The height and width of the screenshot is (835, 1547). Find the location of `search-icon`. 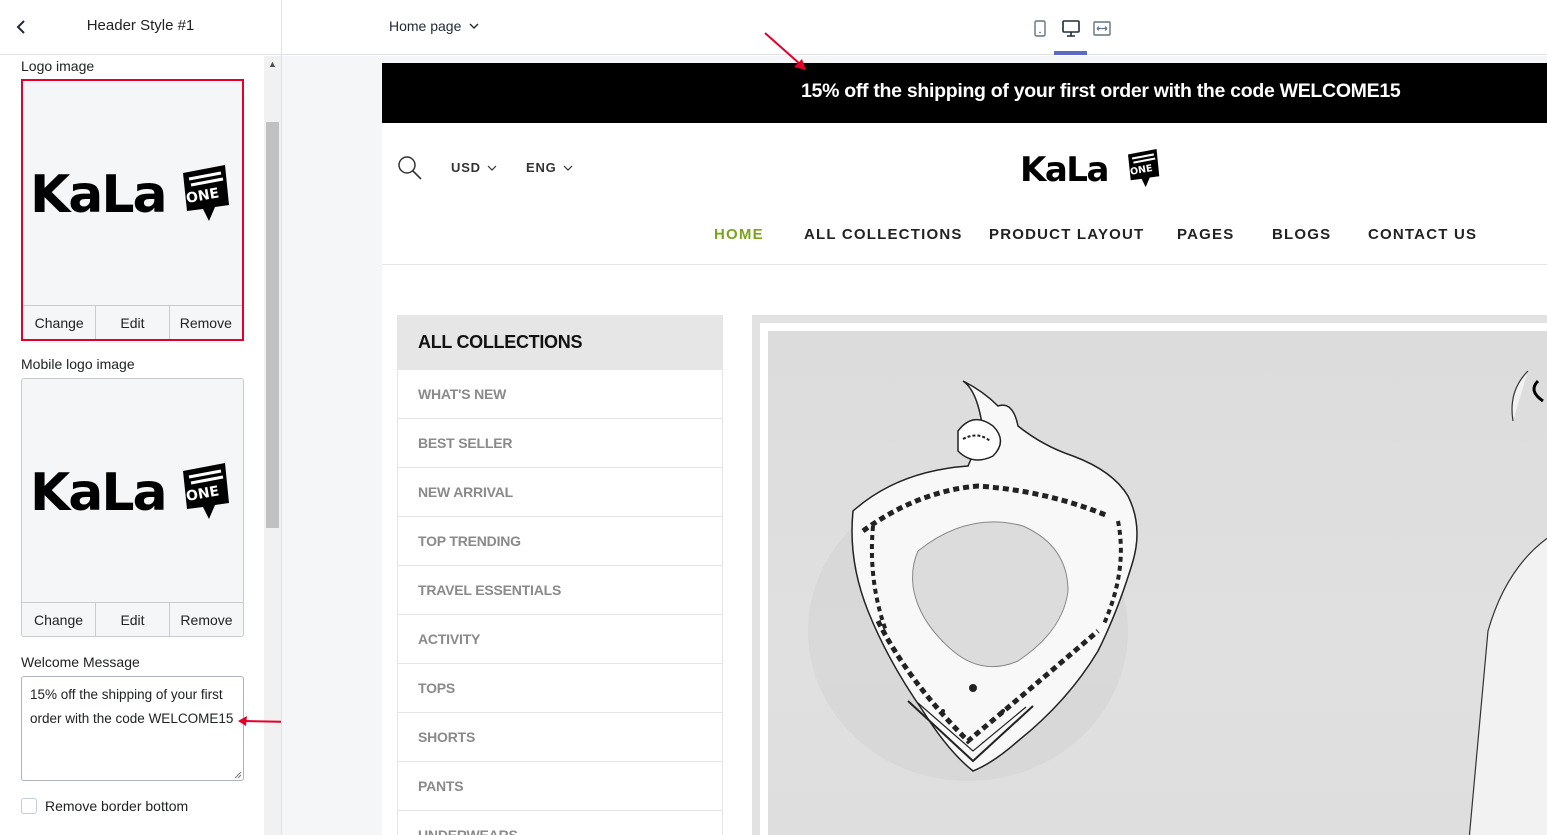

search-icon is located at coordinates (410, 168).